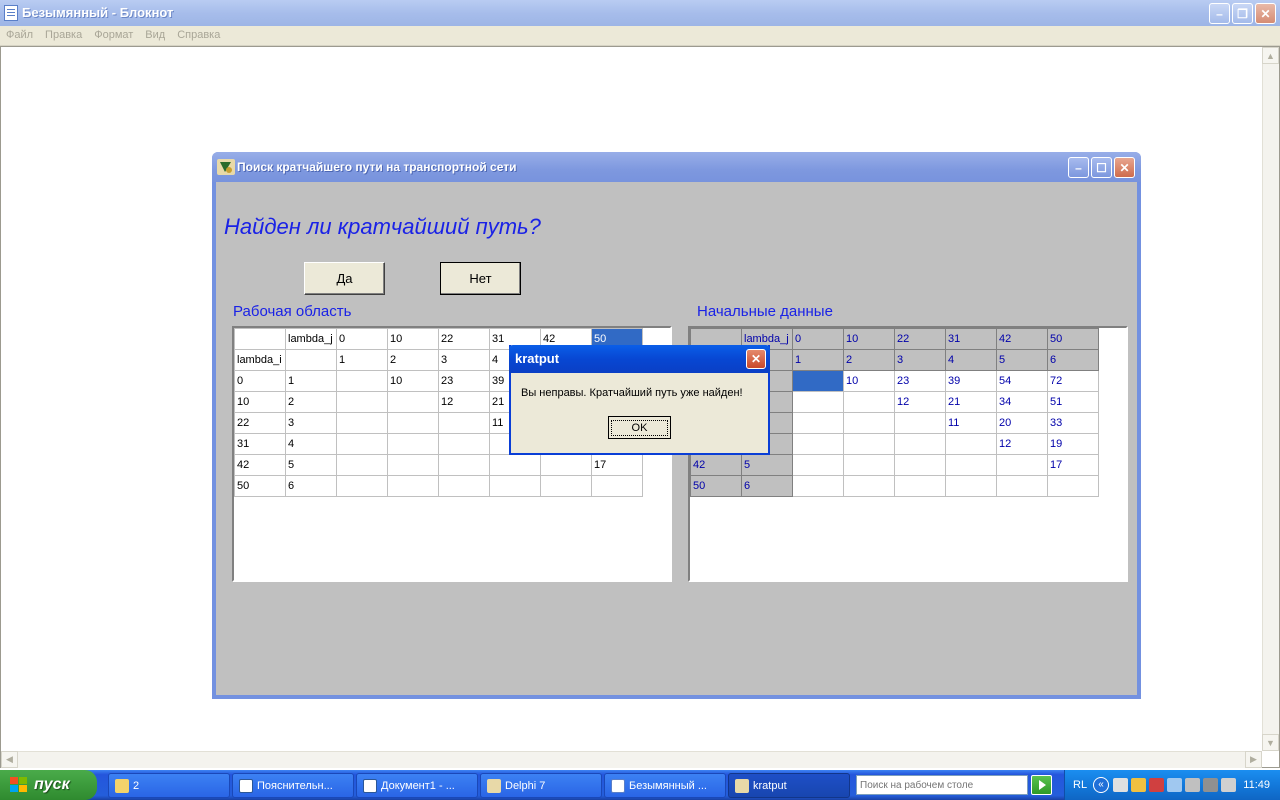 The image size is (1280, 800). What do you see at coordinates (1124, 167) in the screenshot?
I see `close-button: ✕` at bounding box center [1124, 167].